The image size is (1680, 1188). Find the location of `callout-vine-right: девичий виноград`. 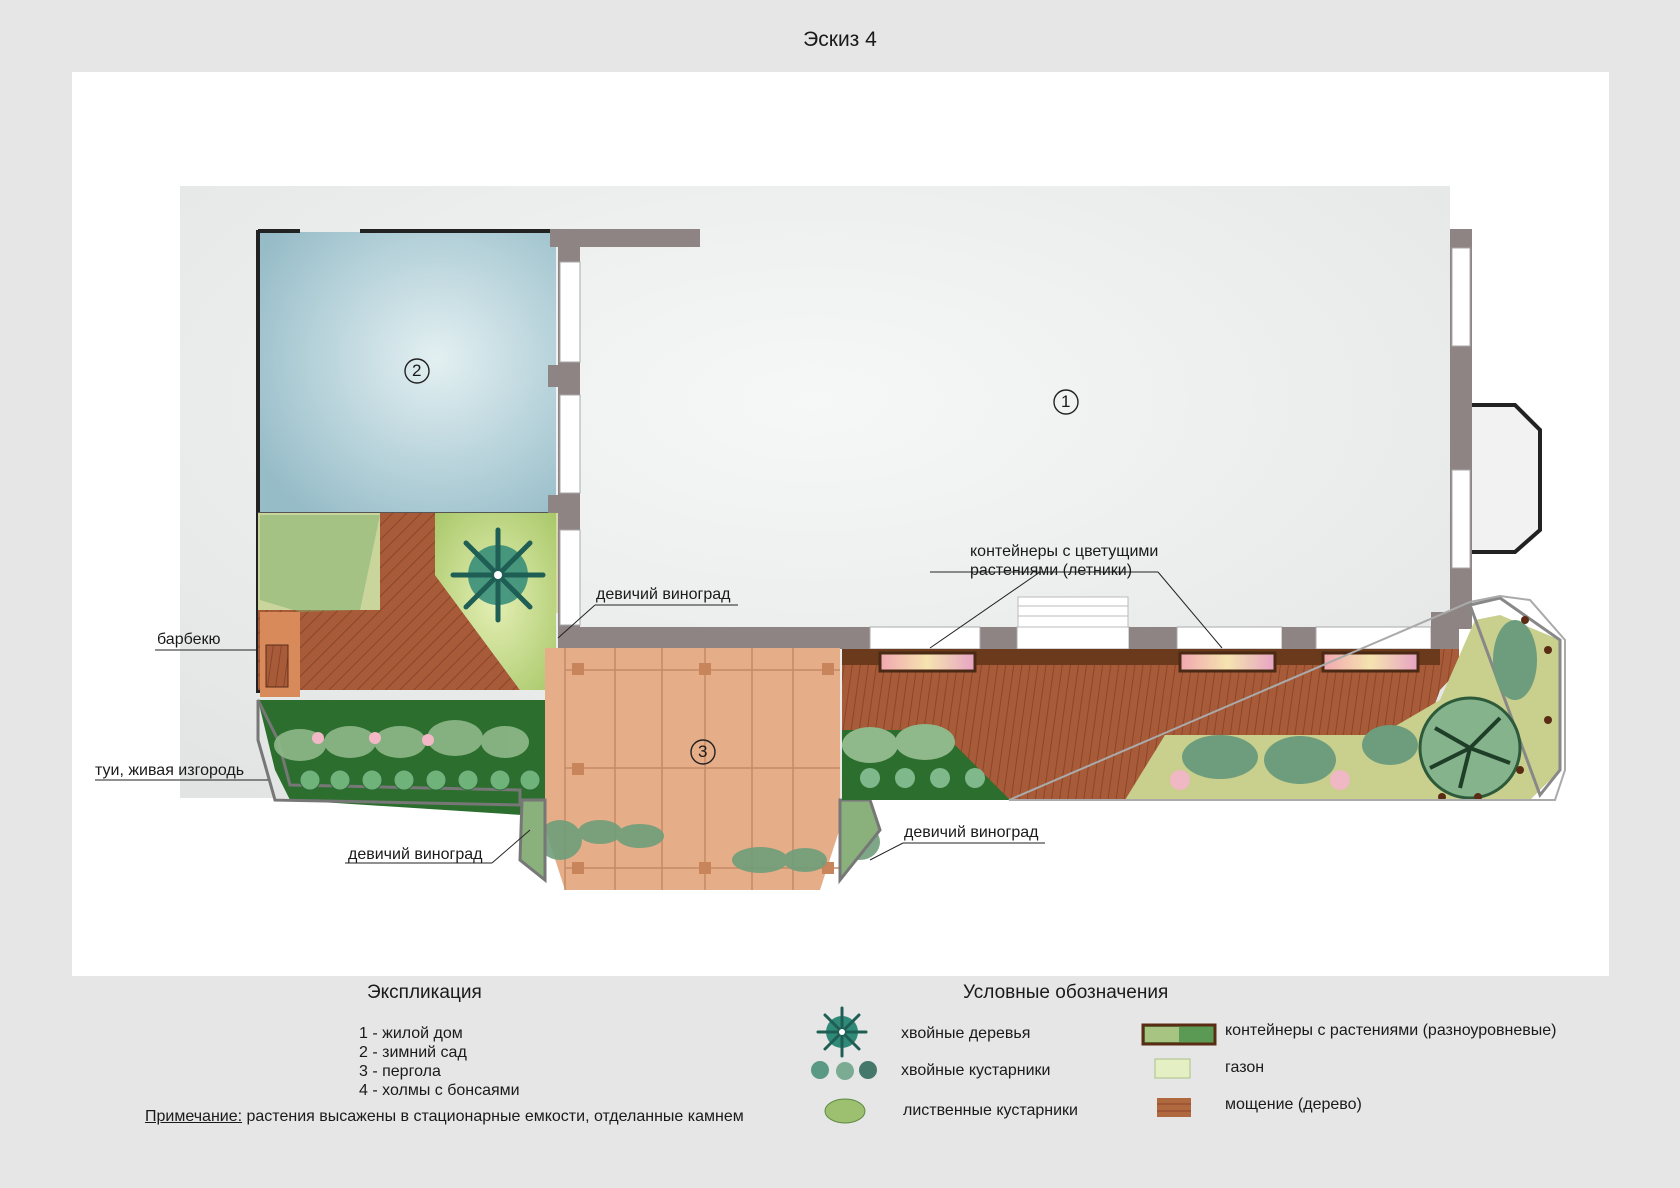

callout-vine-right: девичий виноград is located at coordinates (971, 832).